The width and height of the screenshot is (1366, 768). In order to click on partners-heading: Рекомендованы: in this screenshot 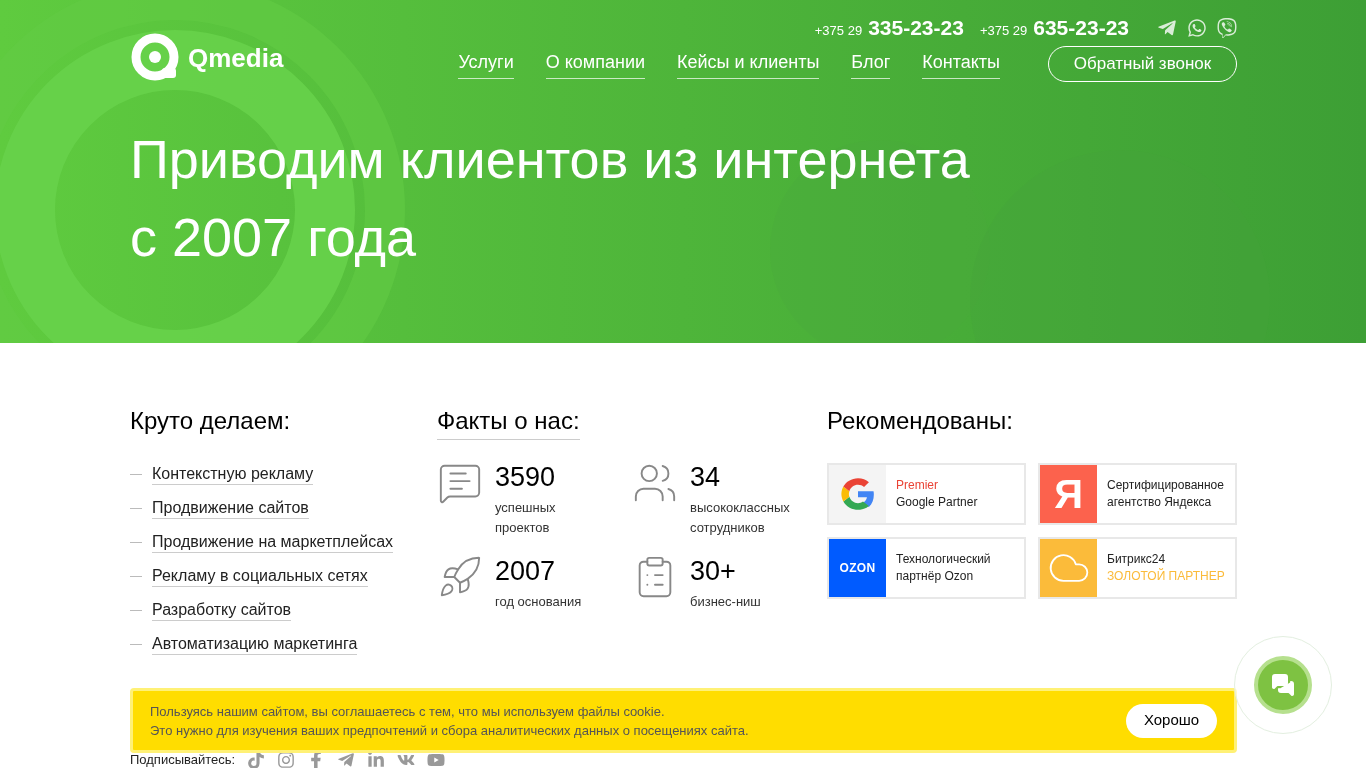, I will do `click(920, 421)`.